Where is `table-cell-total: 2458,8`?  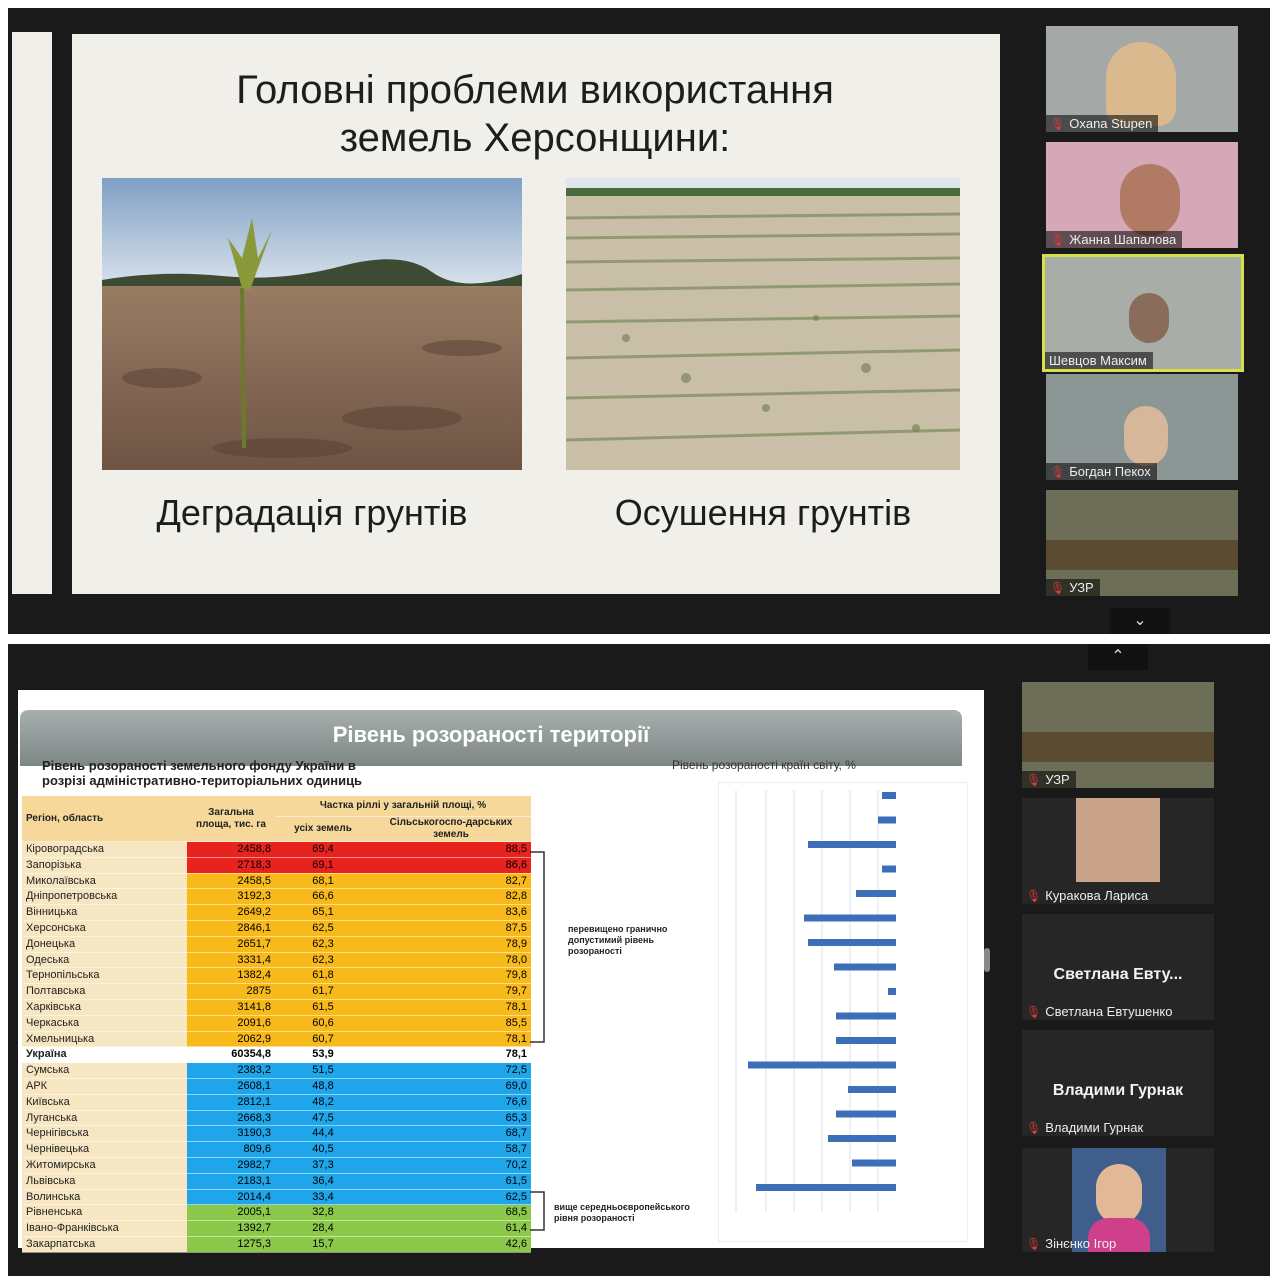 table-cell-total: 2458,8 is located at coordinates (231, 849).